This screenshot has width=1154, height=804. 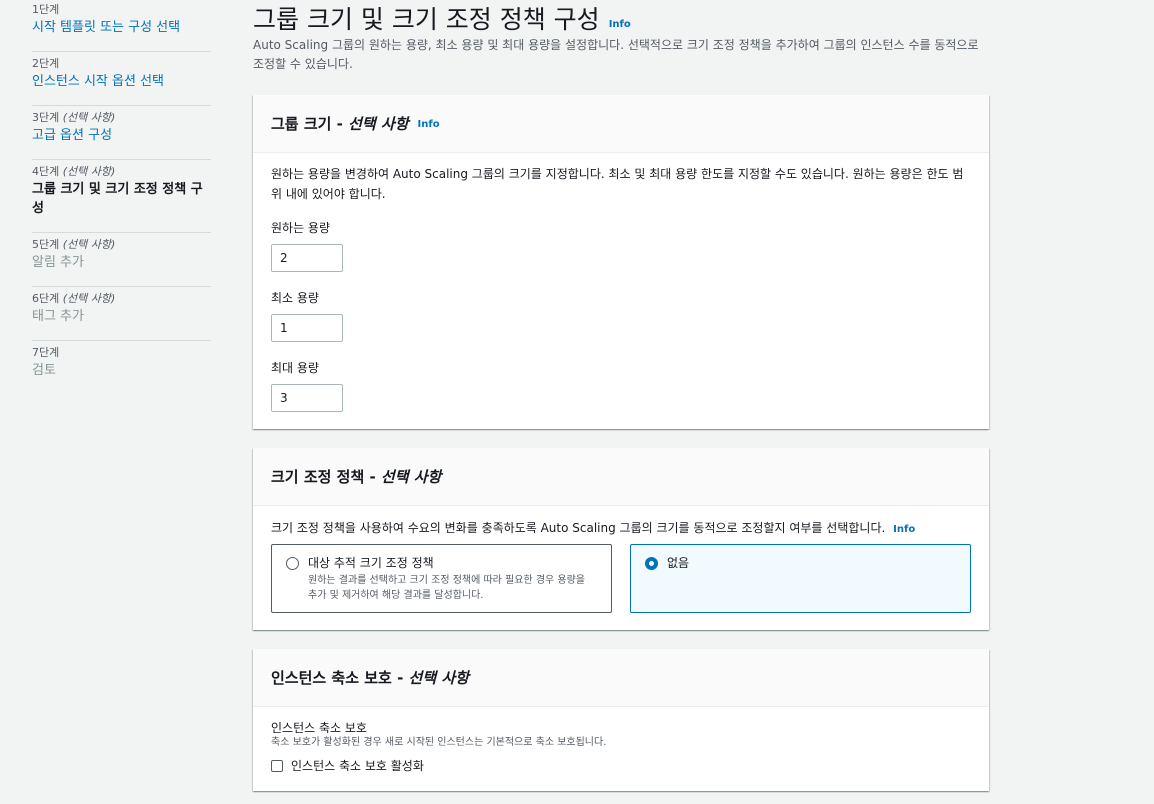 What do you see at coordinates (621, 124) in the screenshot?
I see `panel-header: 그룹 크기 - 선택 사항 Info` at bounding box center [621, 124].